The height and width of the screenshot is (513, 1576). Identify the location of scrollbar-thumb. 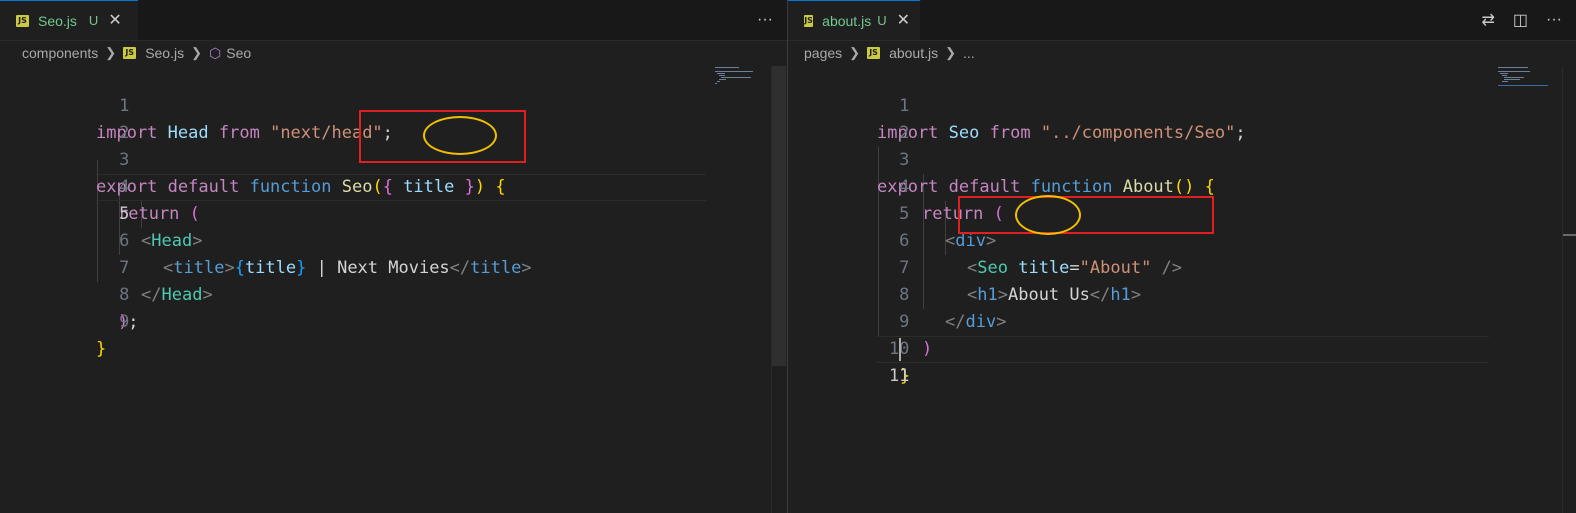
(779, 216).